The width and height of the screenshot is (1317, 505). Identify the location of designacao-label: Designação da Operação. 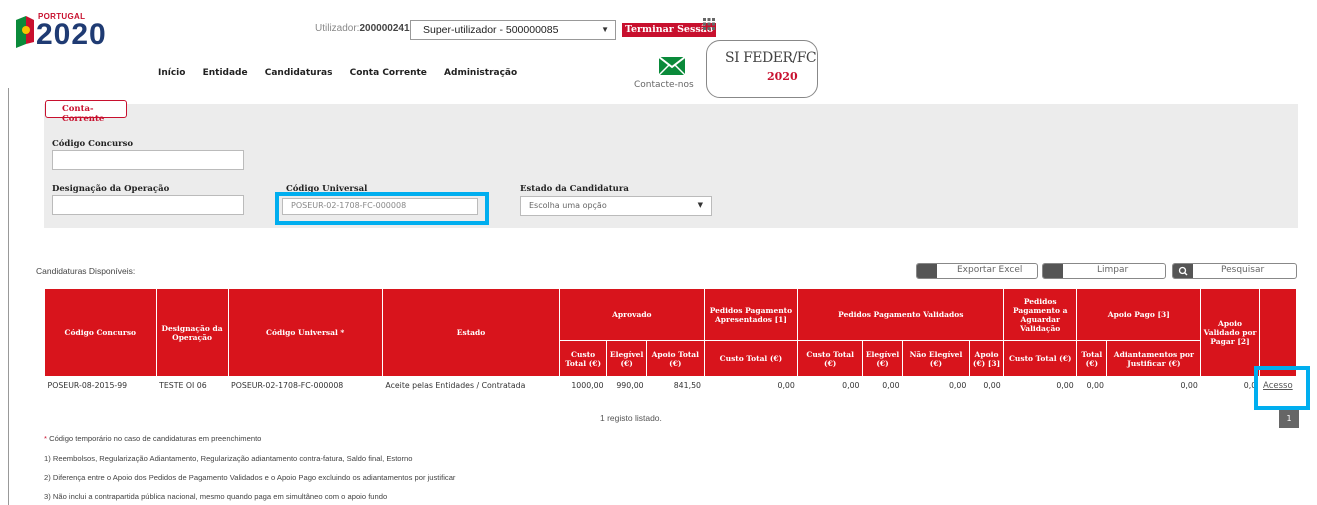
(111, 189).